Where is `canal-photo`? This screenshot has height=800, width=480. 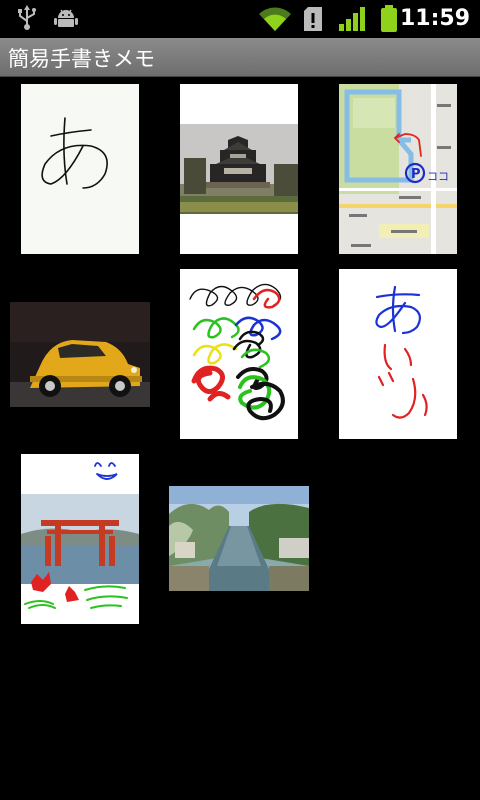 canal-photo is located at coordinates (239, 538).